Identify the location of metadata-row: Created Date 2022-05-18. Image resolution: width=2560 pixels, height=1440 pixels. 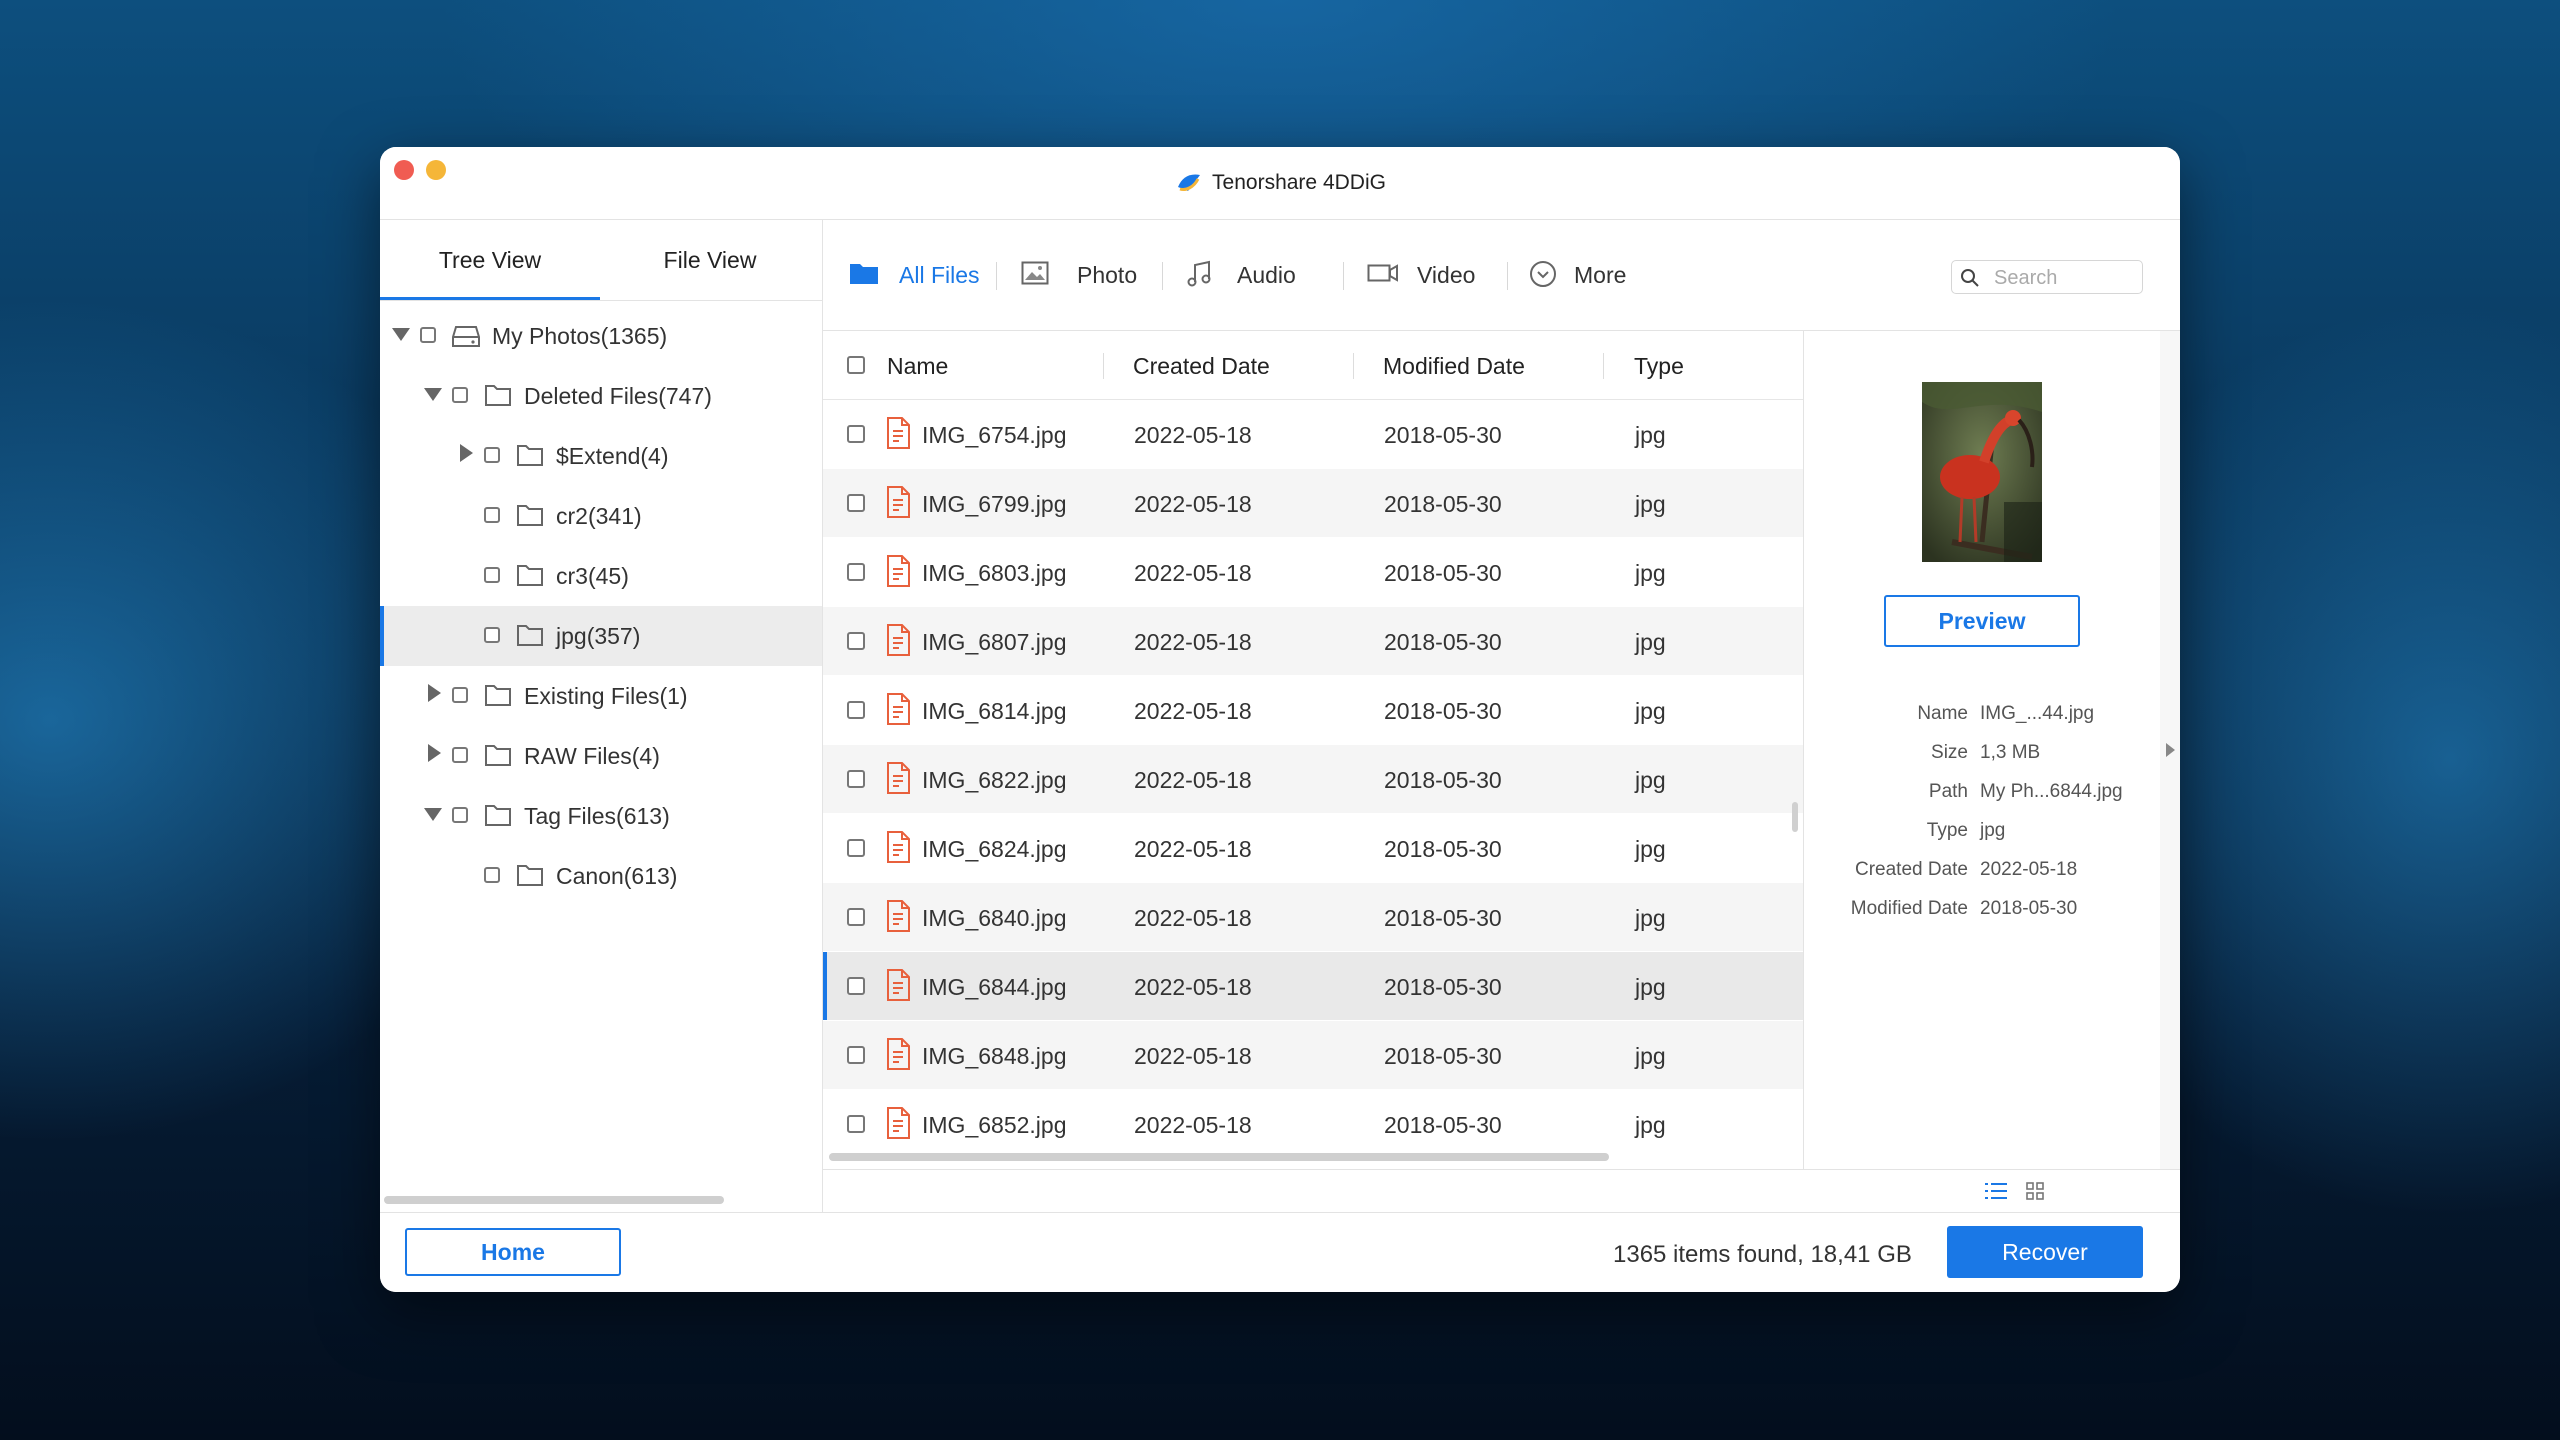
(1982, 878).